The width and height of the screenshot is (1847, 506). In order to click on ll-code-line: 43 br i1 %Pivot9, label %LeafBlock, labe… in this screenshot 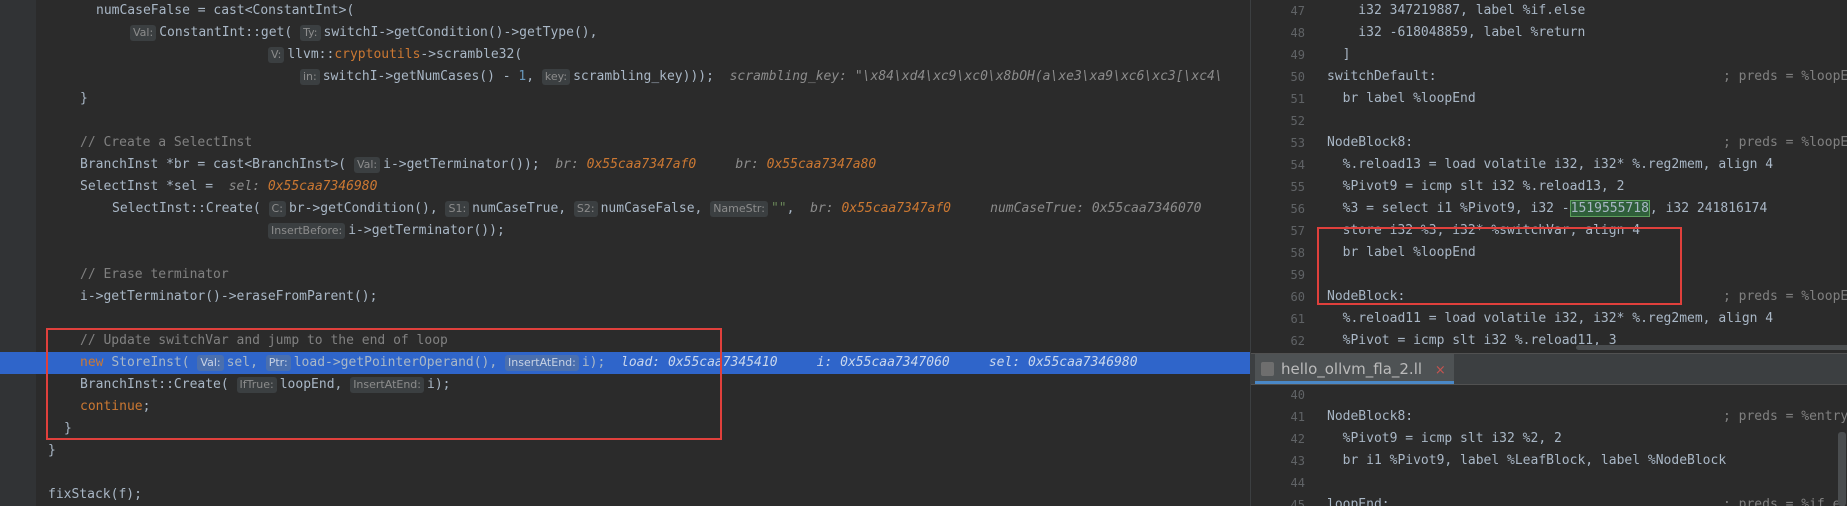, I will do `click(1549, 461)`.